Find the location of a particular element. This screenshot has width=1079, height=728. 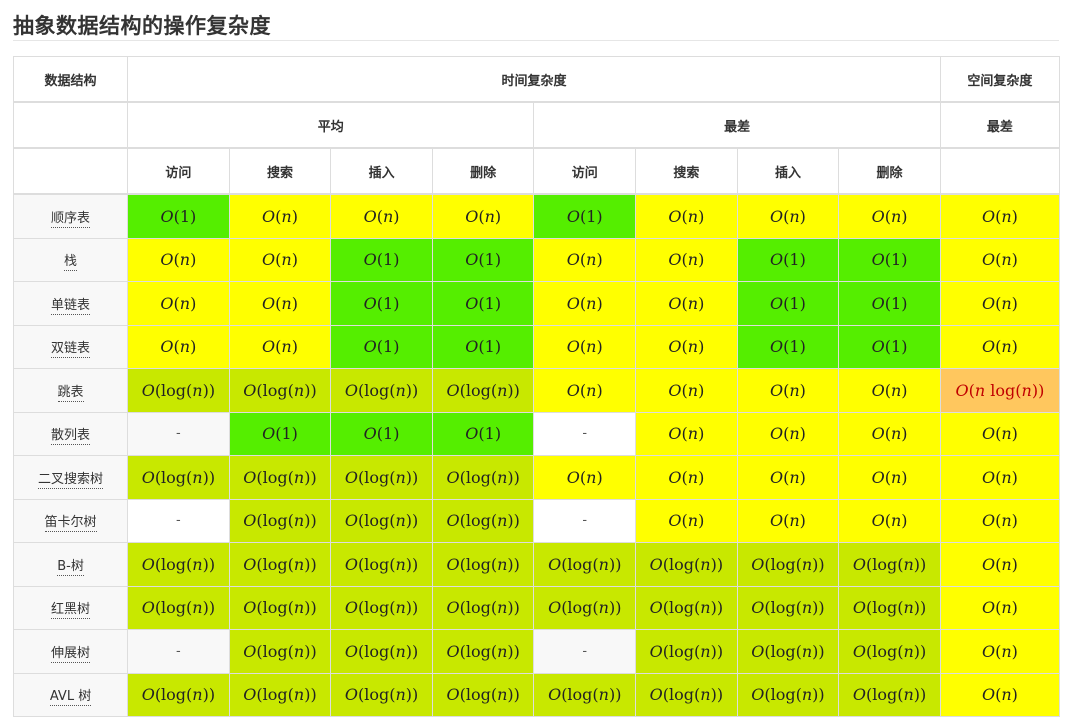

structure-link: B-树 is located at coordinates (70, 567).